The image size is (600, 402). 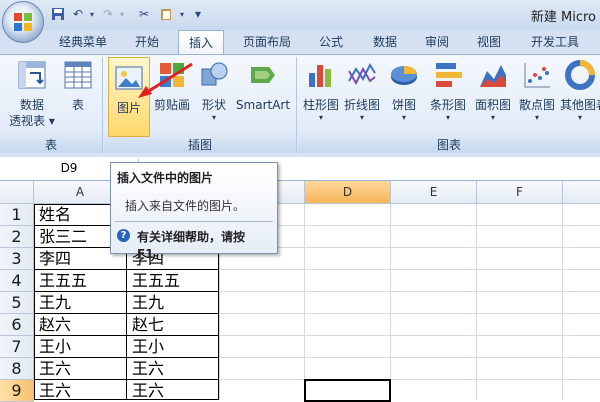 What do you see at coordinates (17, 325) in the screenshot?
I see `row-header-6: 6` at bounding box center [17, 325].